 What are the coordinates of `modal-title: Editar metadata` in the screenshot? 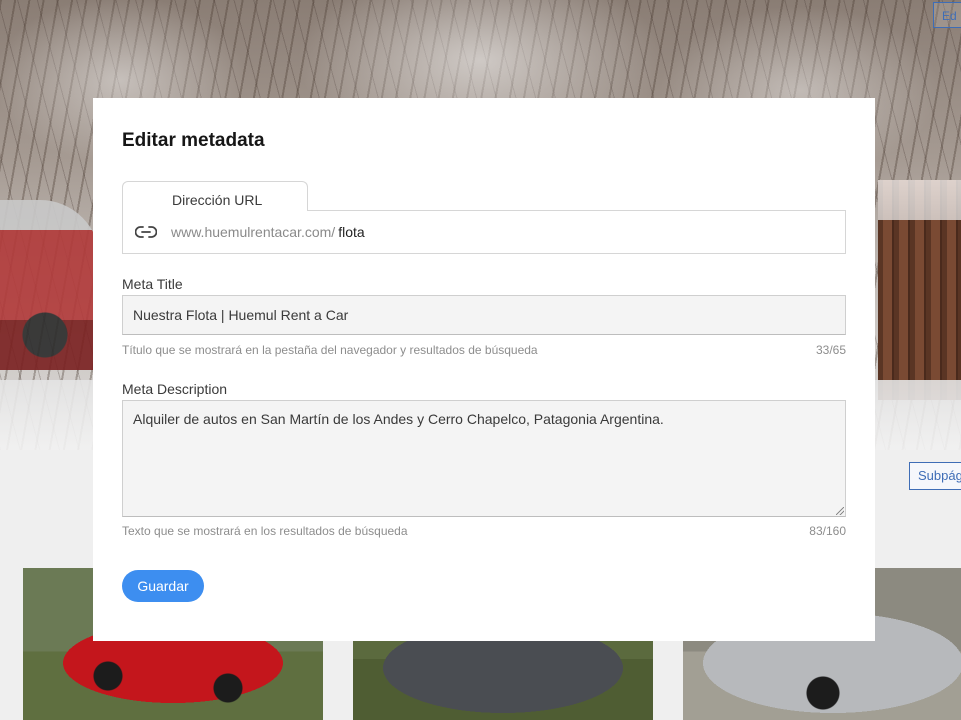 It's located at (193, 140).